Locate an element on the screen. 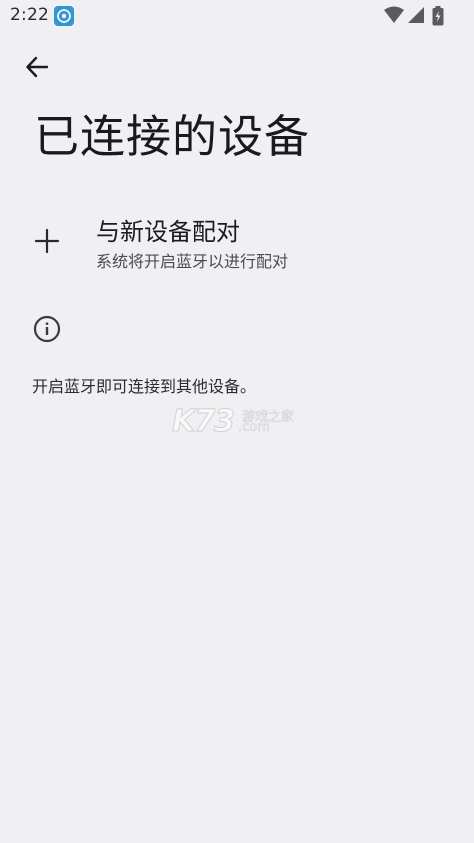 This screenshot has height=843, width=474. watermark-domain: .com is located at coordinates (254, 428).